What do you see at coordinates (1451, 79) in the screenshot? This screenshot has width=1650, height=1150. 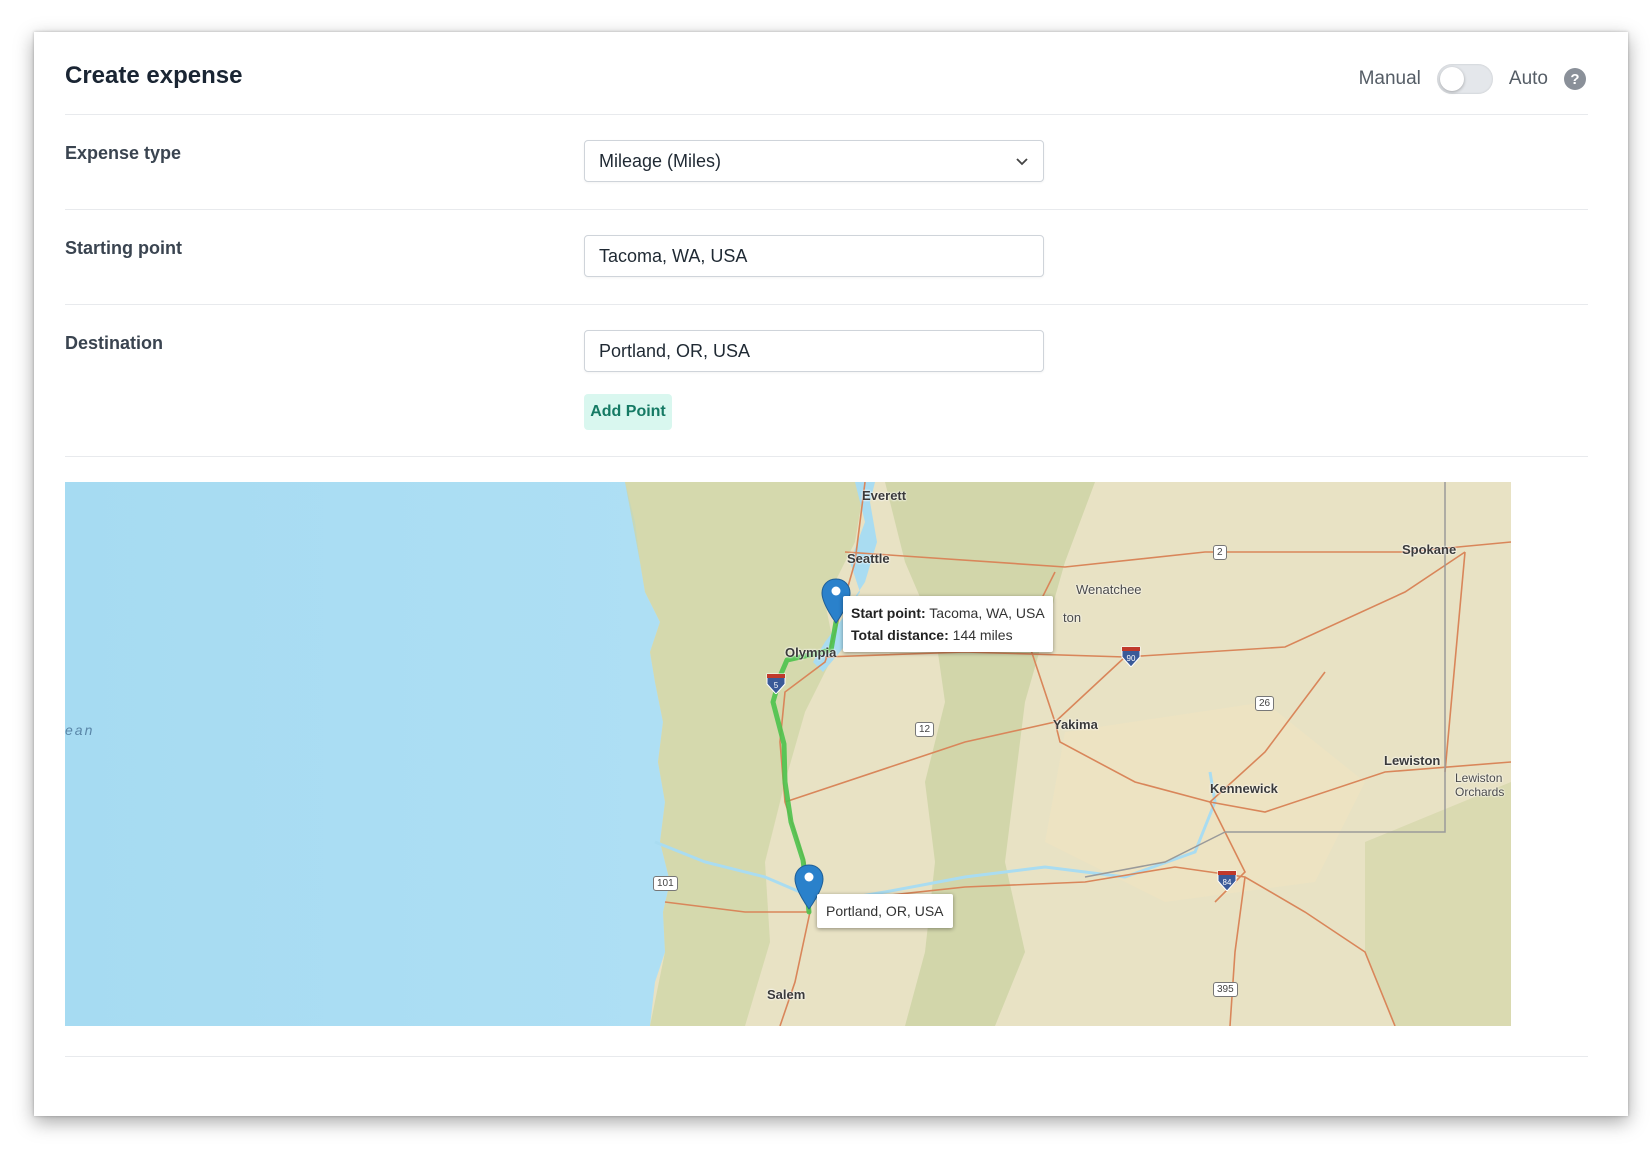 I see `toggle-knob` at bounding box center [1451, 79].